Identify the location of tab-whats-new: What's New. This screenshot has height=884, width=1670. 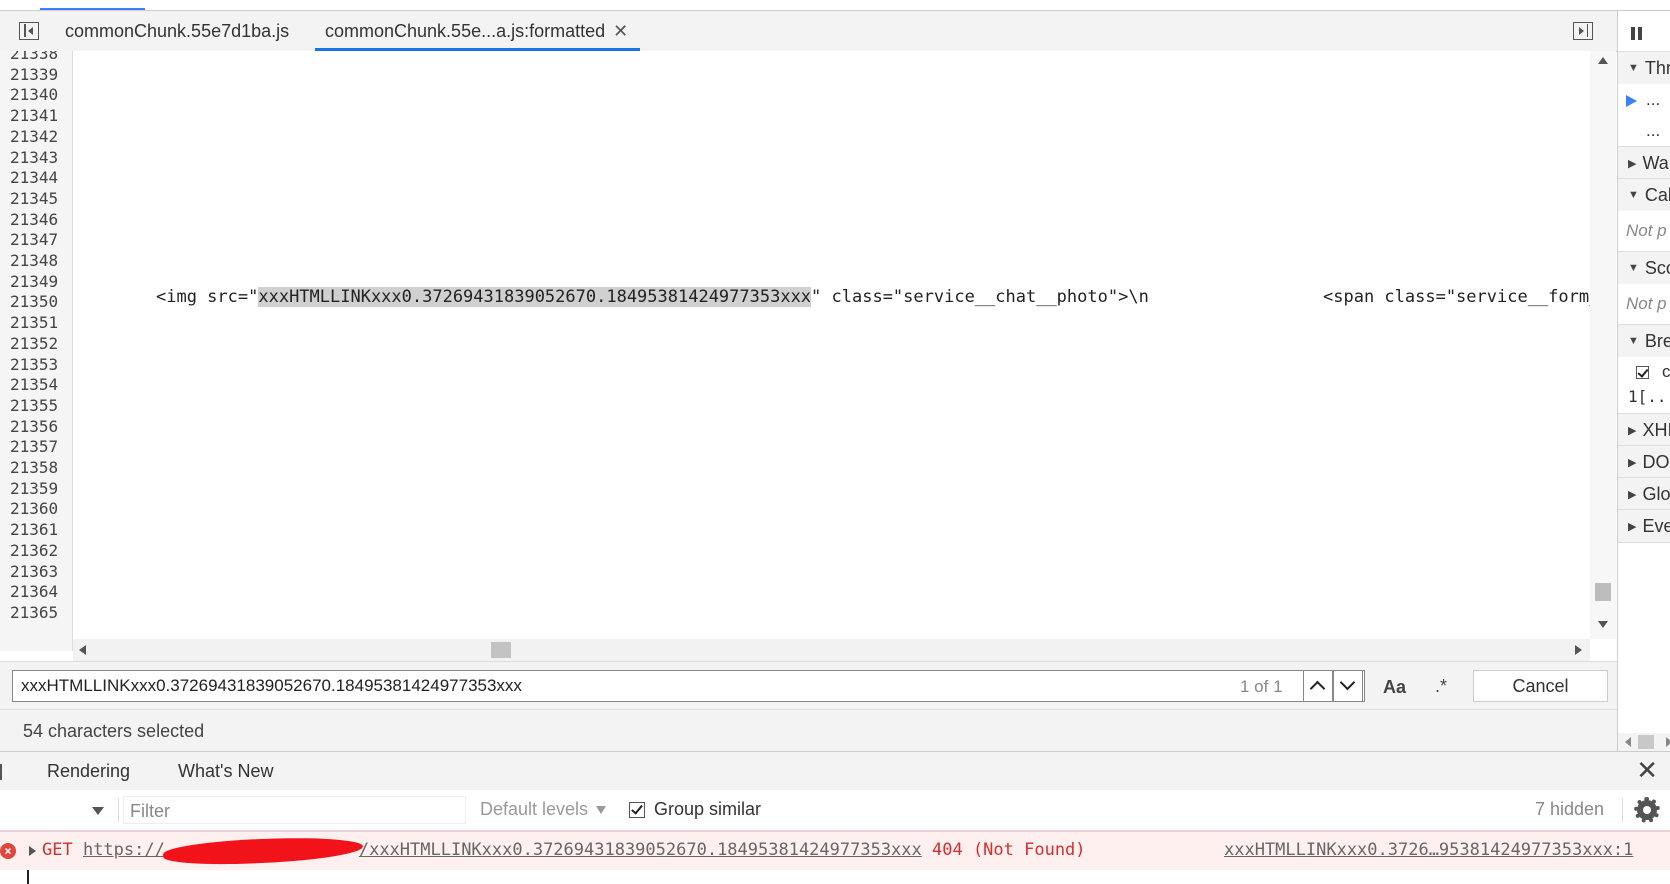
(225, 771).